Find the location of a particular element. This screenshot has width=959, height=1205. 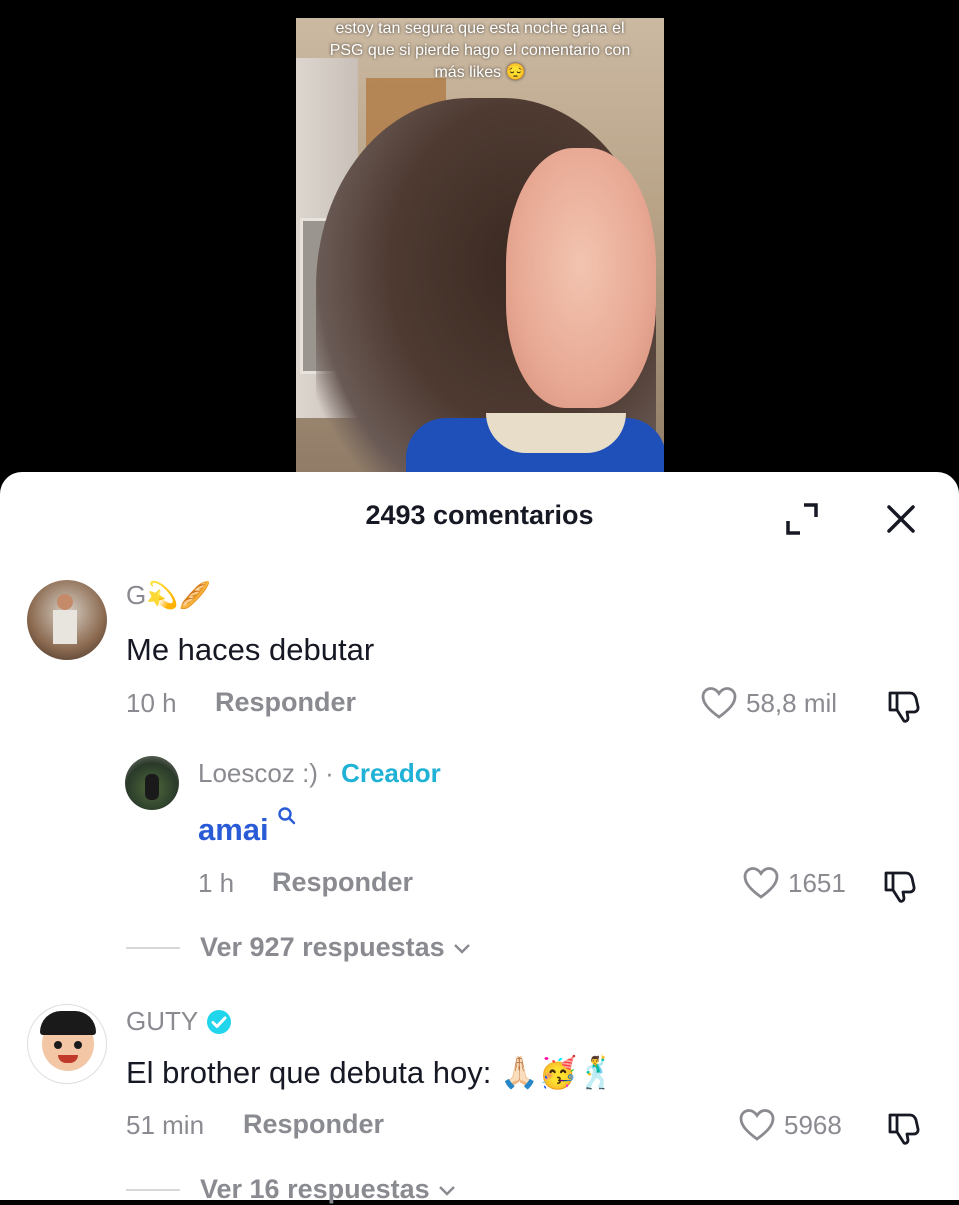

like-count: 1651 is located at coordinates (817, 882).